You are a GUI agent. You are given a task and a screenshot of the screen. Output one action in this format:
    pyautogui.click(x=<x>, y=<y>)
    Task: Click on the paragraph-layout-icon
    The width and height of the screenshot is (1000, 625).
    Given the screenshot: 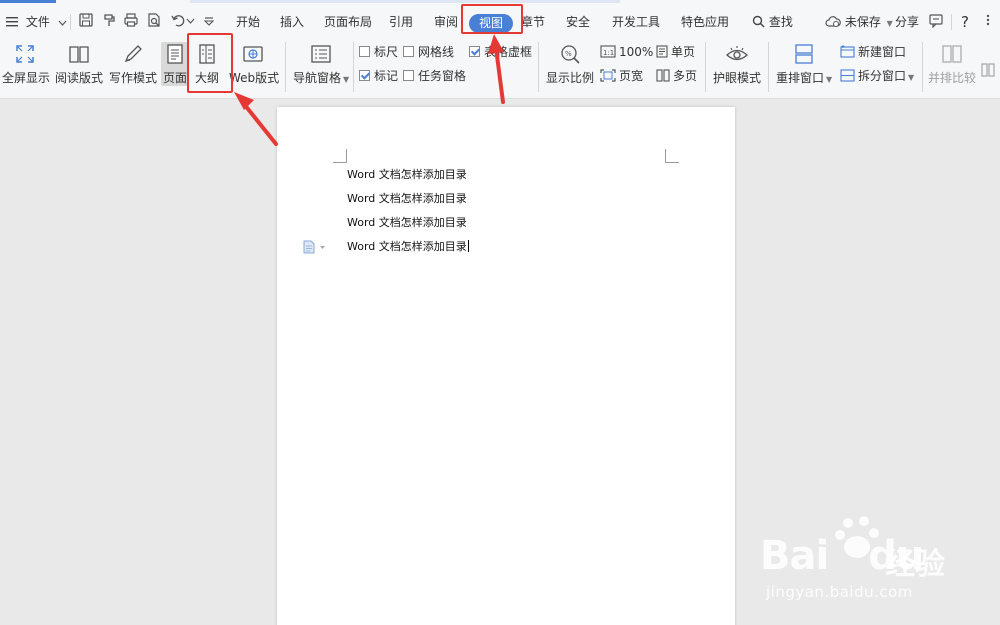 What is the action you would take?
    pyautogui.click(x=318, y=247)
    